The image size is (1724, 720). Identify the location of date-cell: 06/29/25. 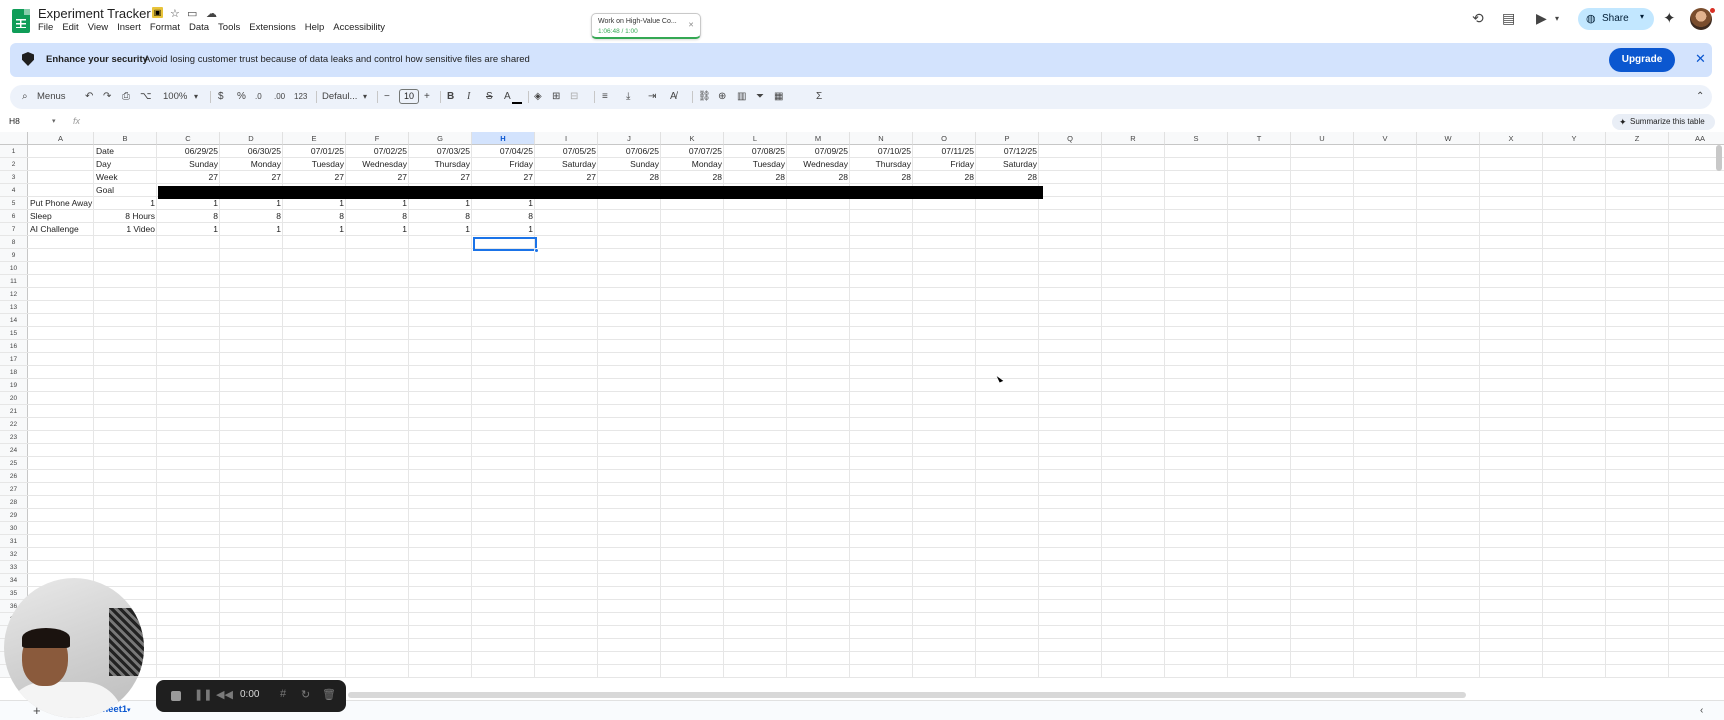
(188, 151).